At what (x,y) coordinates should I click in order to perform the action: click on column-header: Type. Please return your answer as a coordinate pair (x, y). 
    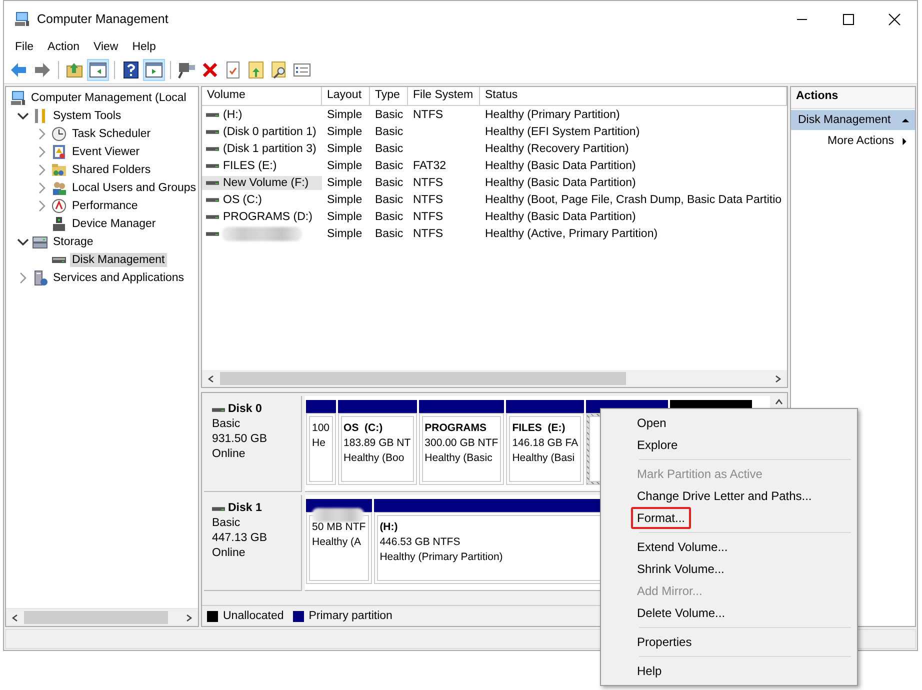
    Looking at the image, I should click on (389, 96).